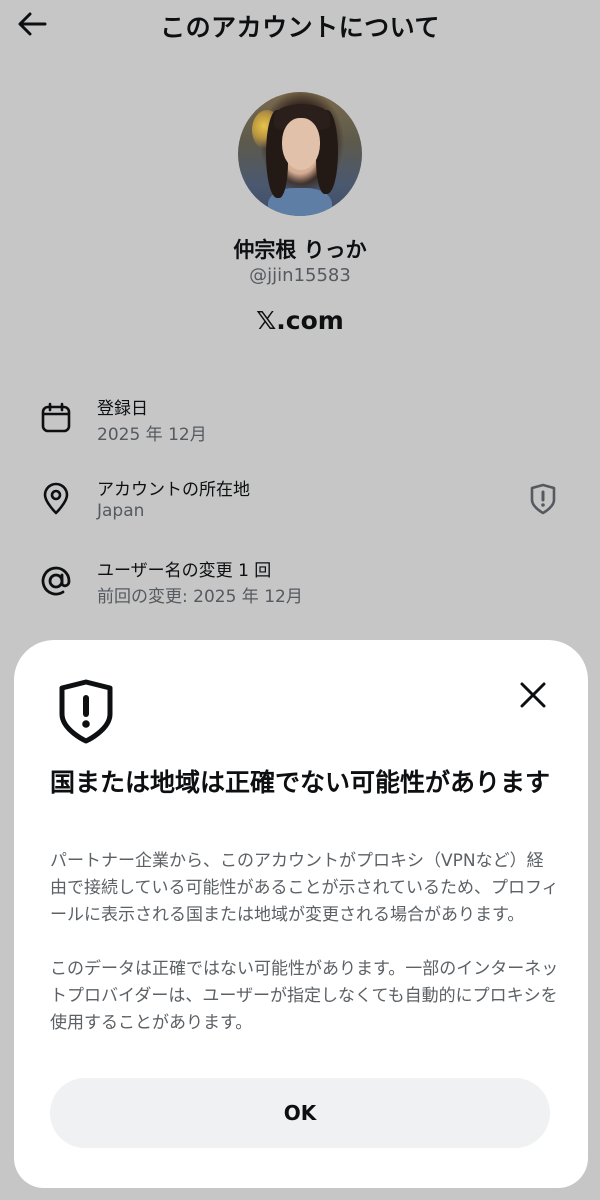  What do you see at coordinates (152, 435) in the screenshot?
I see `joined-value: 2025 年 12月` at bounding box center [152, 435].